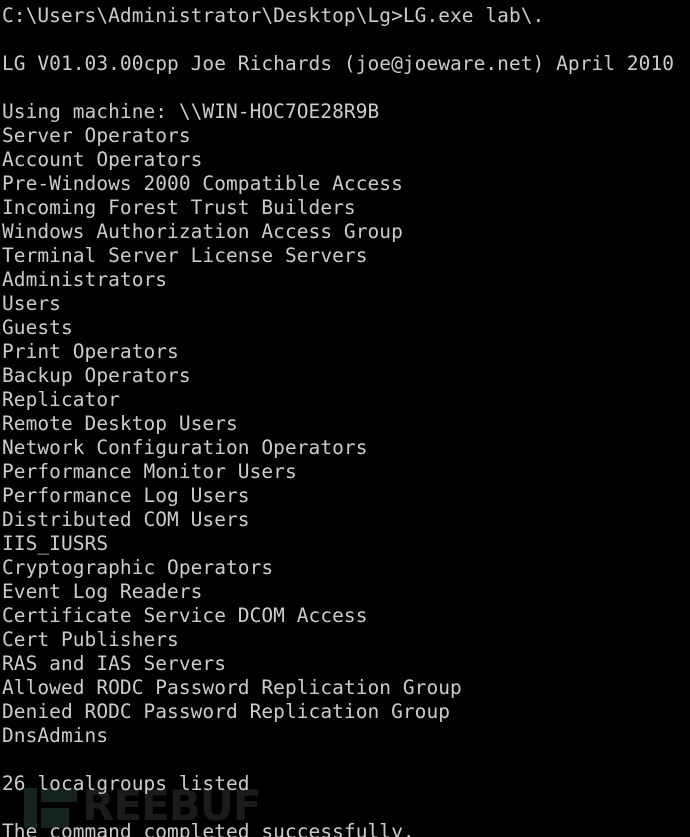 This screenshot has width=690, height=837. Describe the element at coordinates (179, 207) in the screenshot. I see `group-list-item: Incoming Forest Trust Builders` at that location.